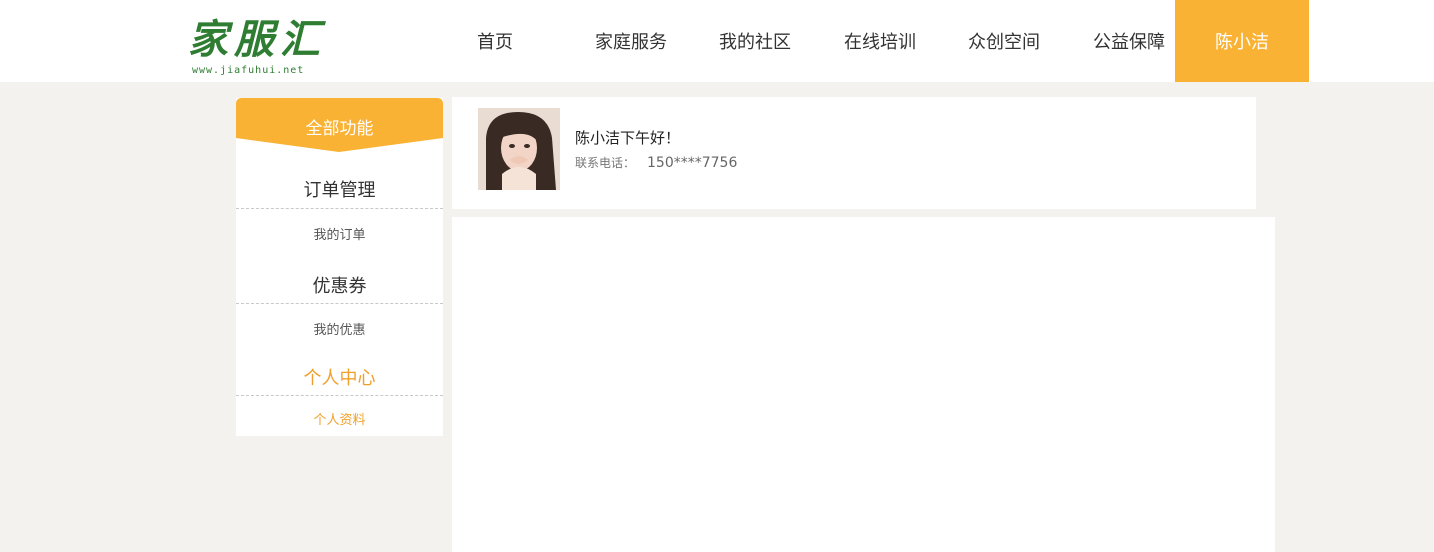 Image resolution: width=1434 pixels, height=552 pixels. I want to click on user-info-card: 陈小洁下午好！ 联系电话： 150****7756, so click(854, 153).